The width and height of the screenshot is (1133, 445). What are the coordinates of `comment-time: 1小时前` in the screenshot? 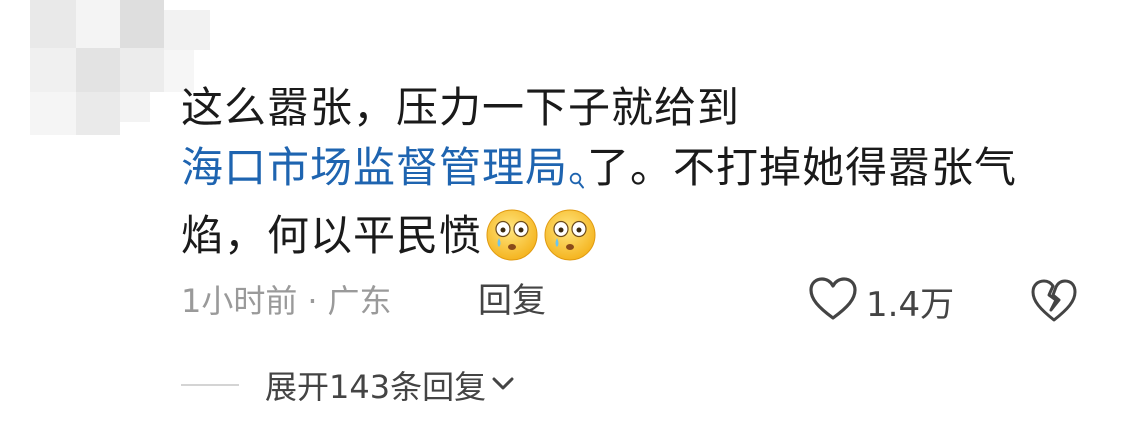 It's located at (239, 301).